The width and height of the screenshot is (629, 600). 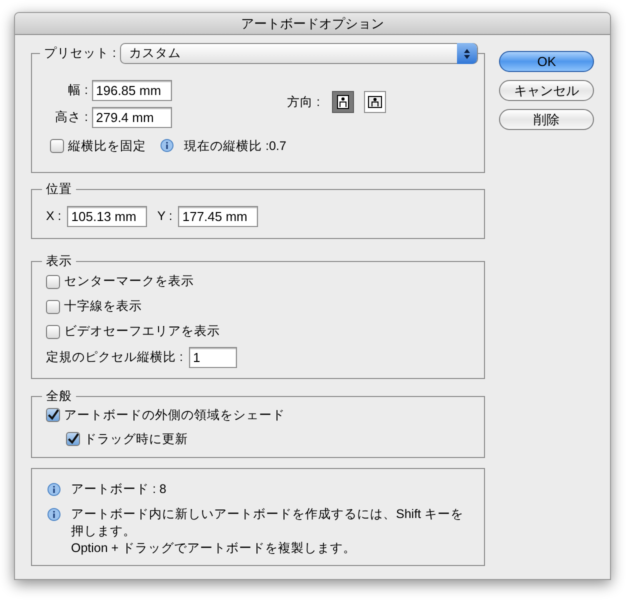 I want to click on stepper-icon, so click(x=467, y=53).